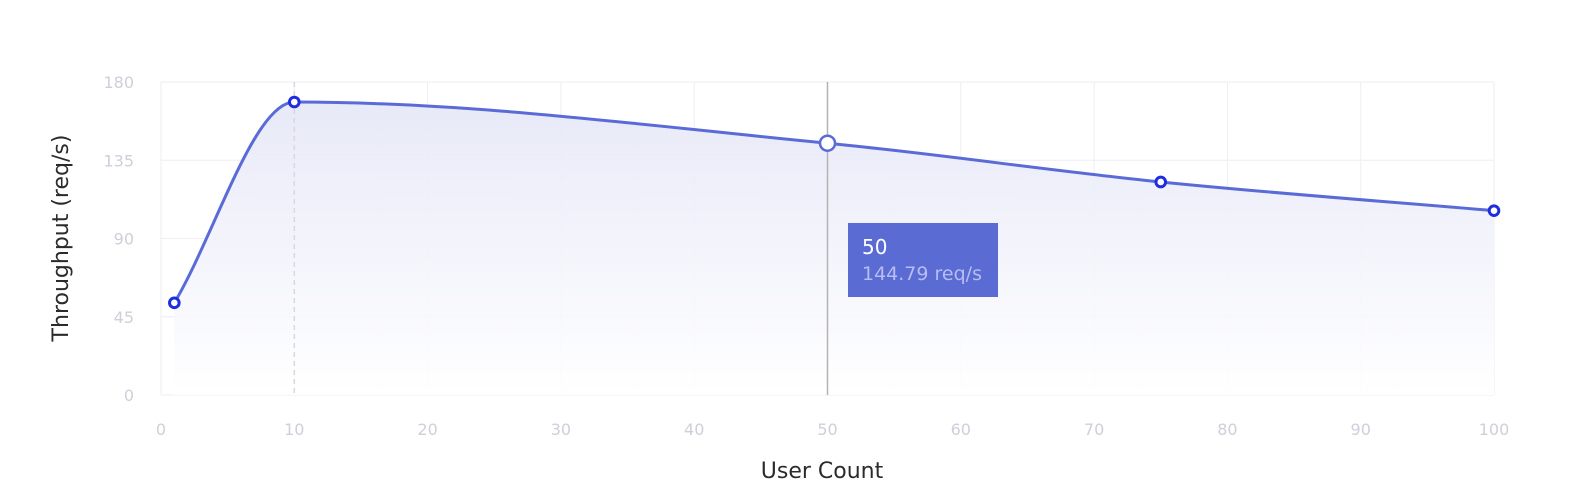  What do you see at coordinates (294, 429) in the screenshot?
I see `x-tick-label: 10` at bounding box center [294, 429].